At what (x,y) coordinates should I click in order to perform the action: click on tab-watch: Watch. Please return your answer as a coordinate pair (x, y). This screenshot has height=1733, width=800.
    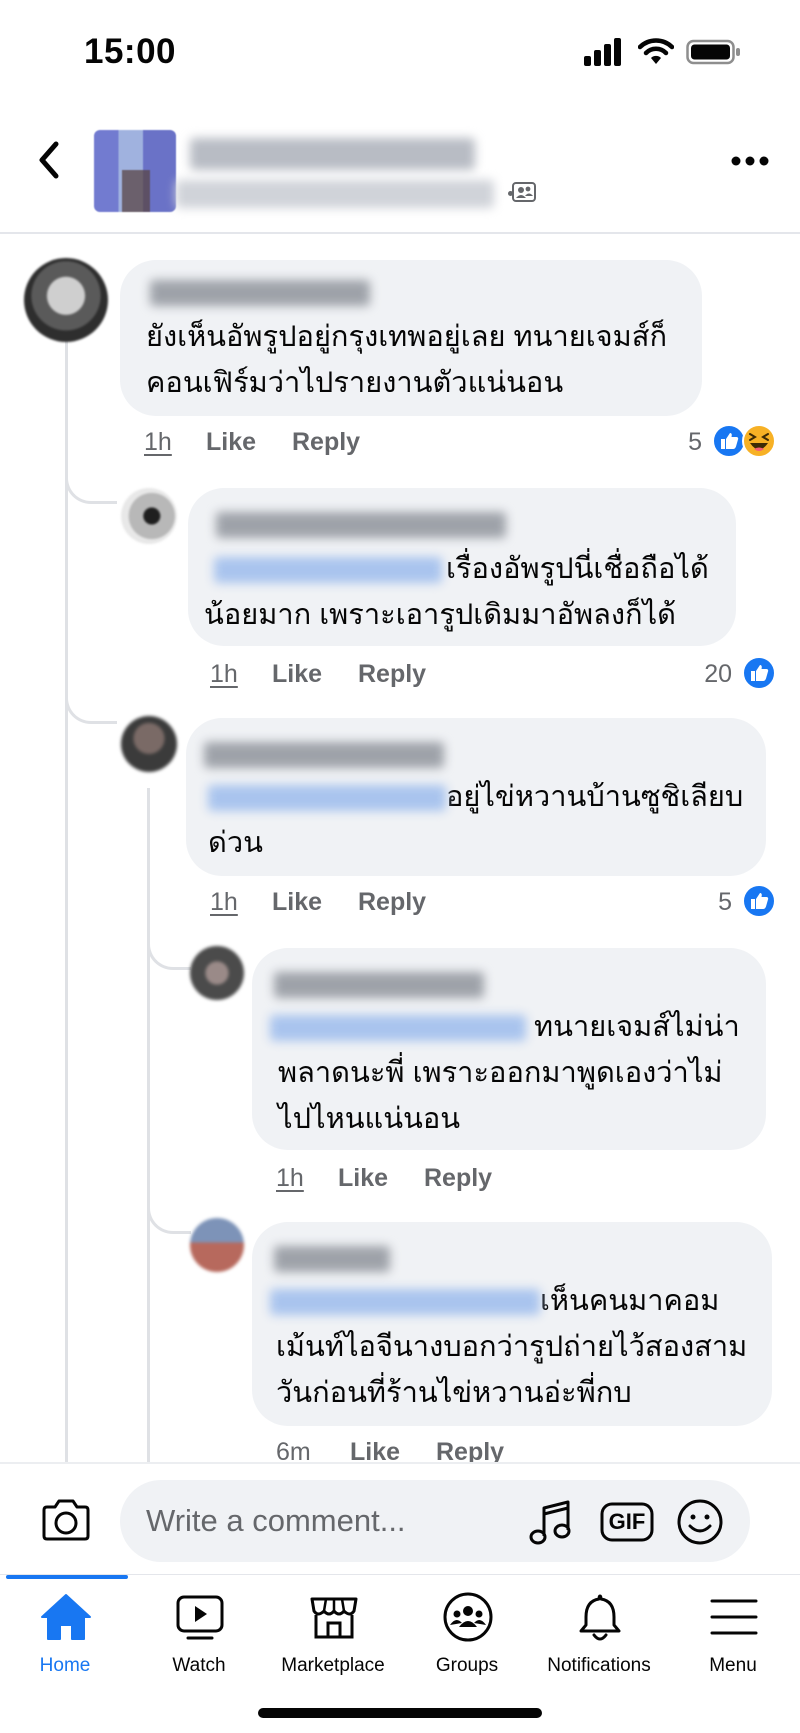
    Looking at the image, I should click on (199, 1641).